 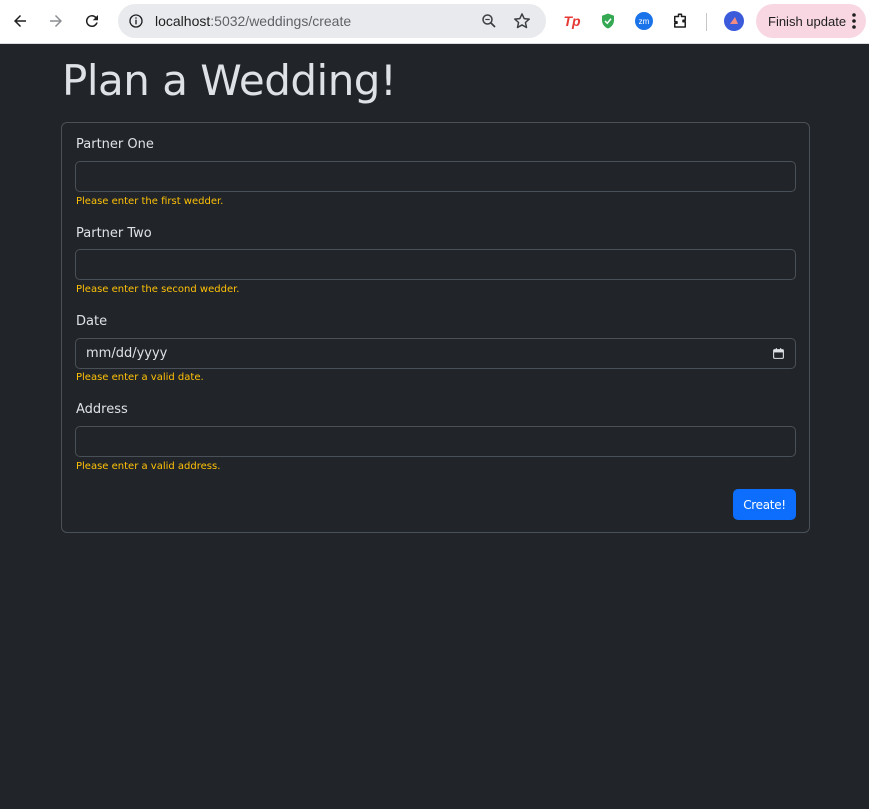 I want to click on zm-extension-badge: zm, so click(x=644, y=21).